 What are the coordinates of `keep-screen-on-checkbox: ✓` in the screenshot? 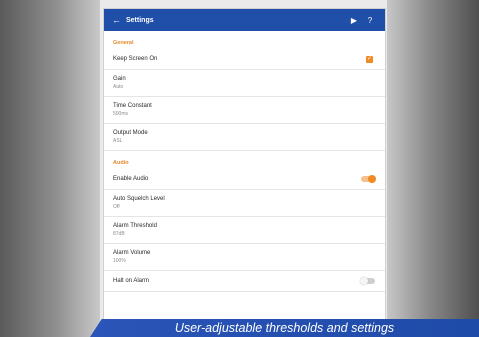 It's located at (369, 59).